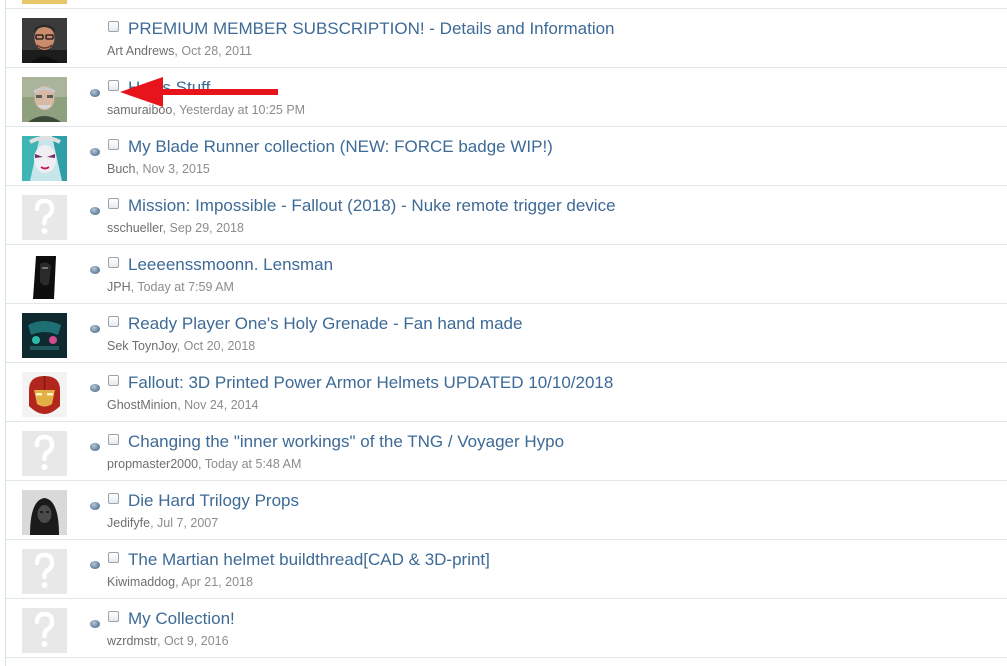 This screenshot has width=1007, height=666. What do you see at coordinates (140, 51) in the screenshot?
I see `thread-author: Art Andrews` at bounding box center [140, 51].